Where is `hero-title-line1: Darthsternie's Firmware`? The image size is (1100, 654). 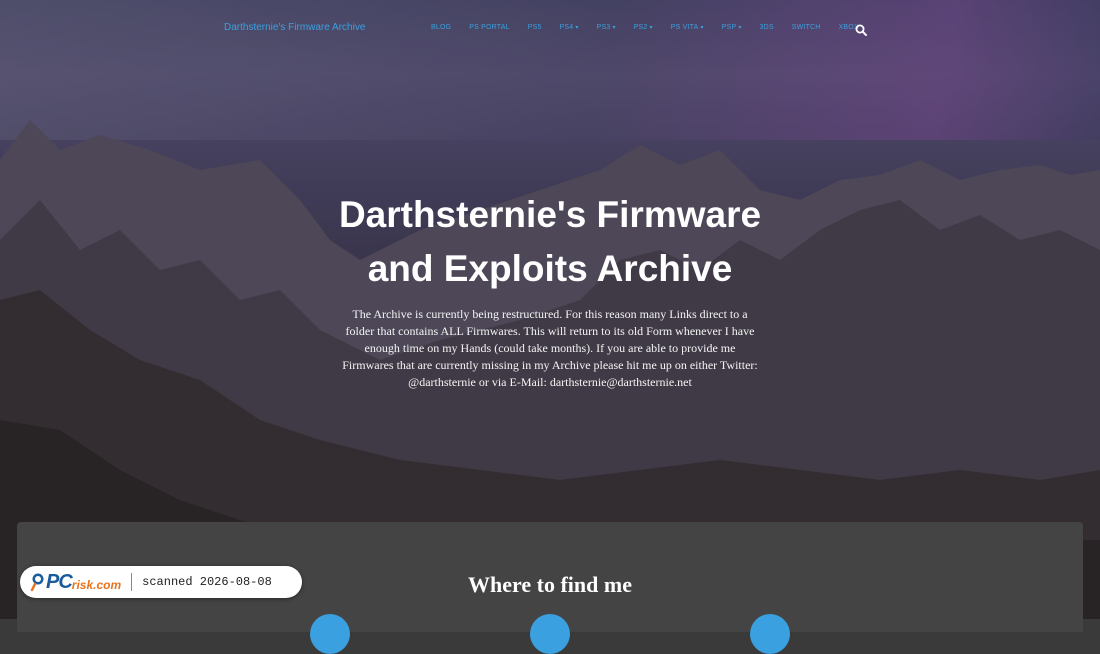 hero-title-line1: Darthsternie's Firmware is located at coordinates (550, 214).